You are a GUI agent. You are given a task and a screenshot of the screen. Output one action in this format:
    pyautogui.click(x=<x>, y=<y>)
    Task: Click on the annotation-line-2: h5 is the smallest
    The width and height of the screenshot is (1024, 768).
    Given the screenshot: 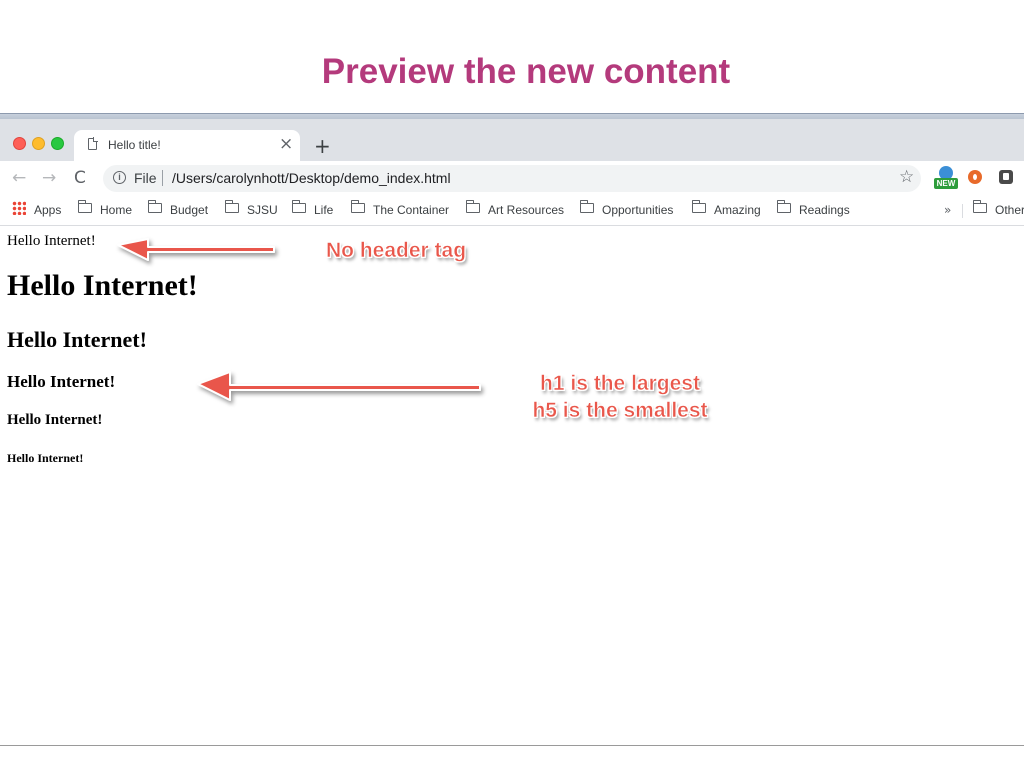 What is the action you would take?
    pyautogui.click(x=620, y=411)
    